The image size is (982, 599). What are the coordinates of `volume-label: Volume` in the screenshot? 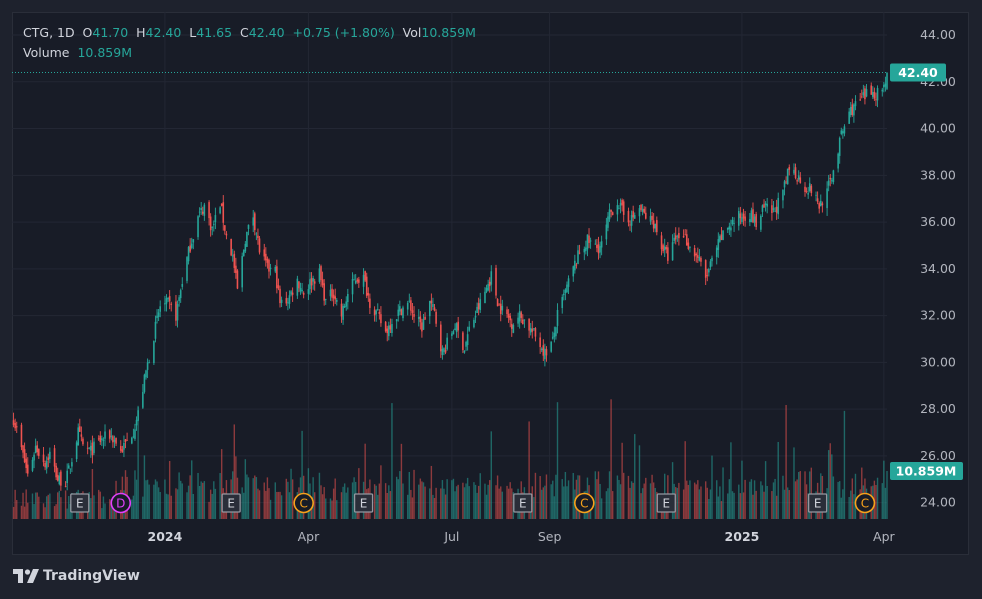 It's located at (46, 52).